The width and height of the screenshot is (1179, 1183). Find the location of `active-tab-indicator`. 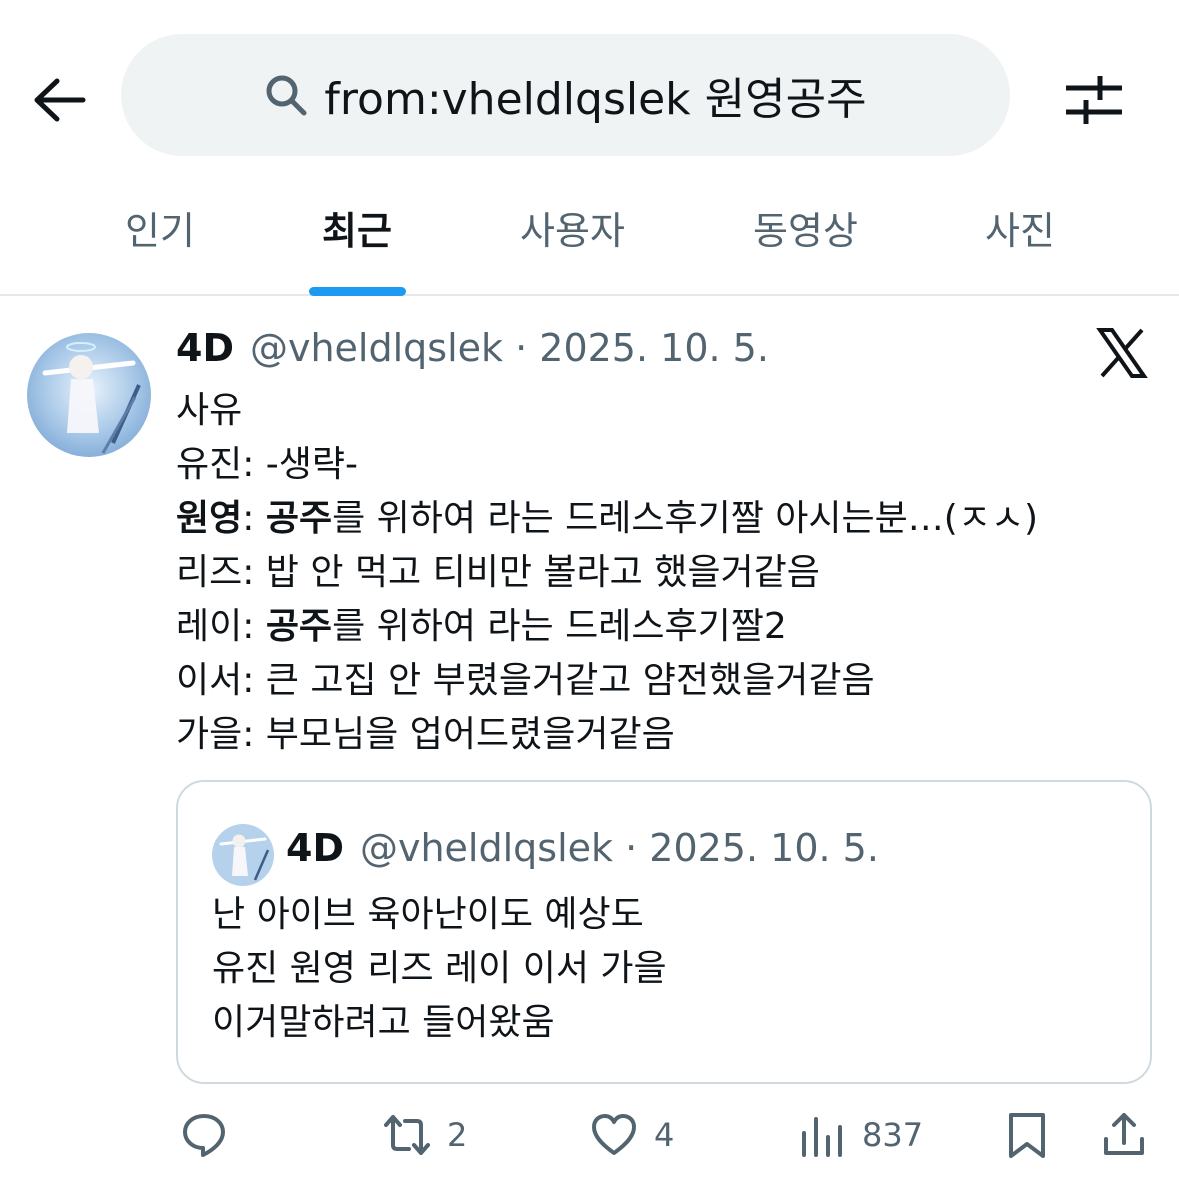

active-tab-indicator is located at coordinates (357, 291).